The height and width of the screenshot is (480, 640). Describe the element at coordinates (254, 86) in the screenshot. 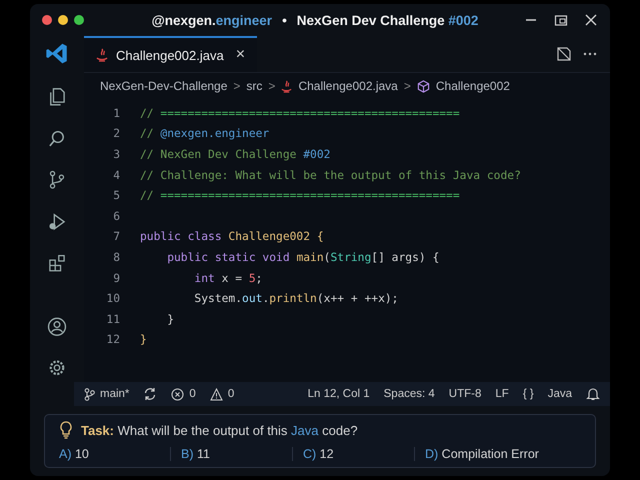

I see `breadcrumb-item: src` at that location.